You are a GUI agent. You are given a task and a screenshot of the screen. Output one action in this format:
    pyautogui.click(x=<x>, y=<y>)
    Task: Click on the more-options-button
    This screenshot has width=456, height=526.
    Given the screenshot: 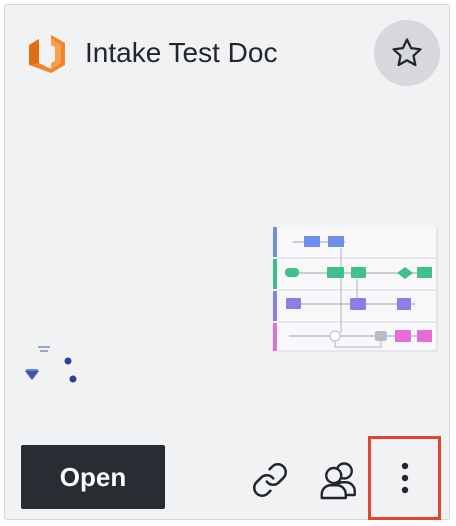 What is the action you would take?
    pyautogui.click(x=404, y=478)
    